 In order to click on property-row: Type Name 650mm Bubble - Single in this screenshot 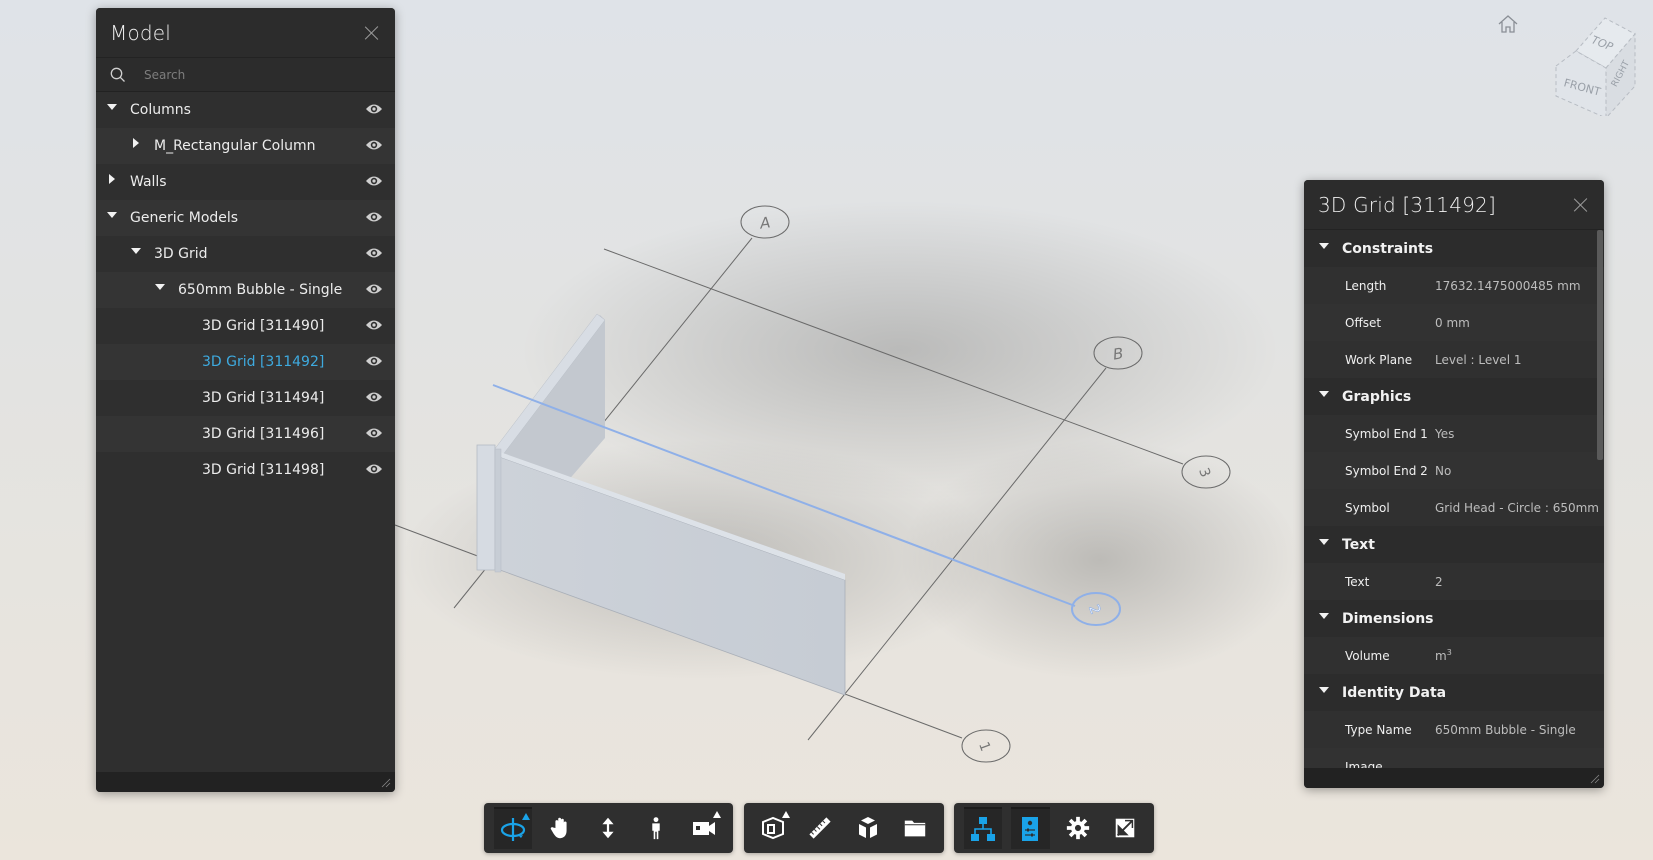, I will do `click(1454, 729)`.